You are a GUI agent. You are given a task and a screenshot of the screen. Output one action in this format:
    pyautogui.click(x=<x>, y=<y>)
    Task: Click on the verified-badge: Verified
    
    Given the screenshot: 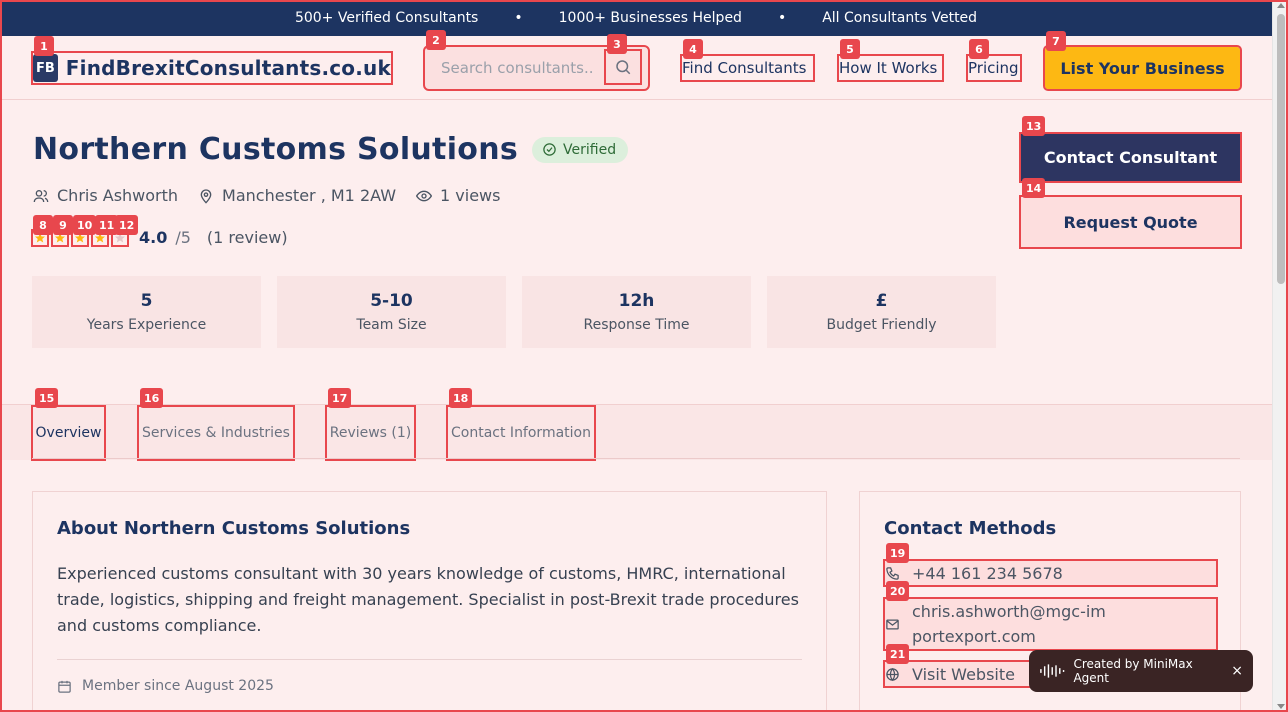 What is the action you would take?
    pyautogui.click(x=580, y=149)
    